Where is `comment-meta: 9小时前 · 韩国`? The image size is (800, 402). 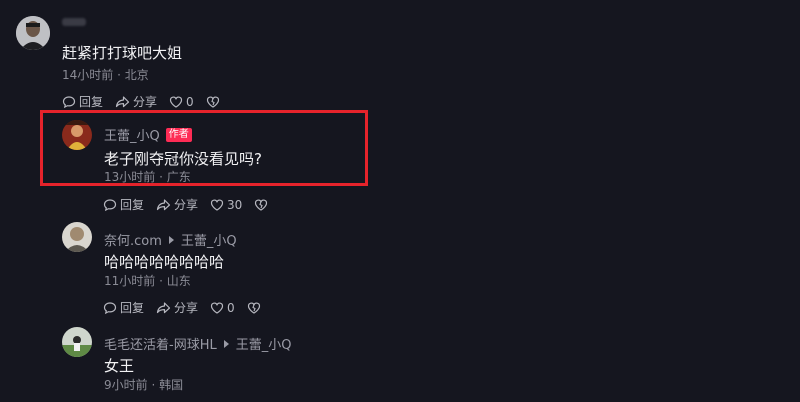 comment-meta: 9小时前 · 韩国 is located at coordinates (144, 385).